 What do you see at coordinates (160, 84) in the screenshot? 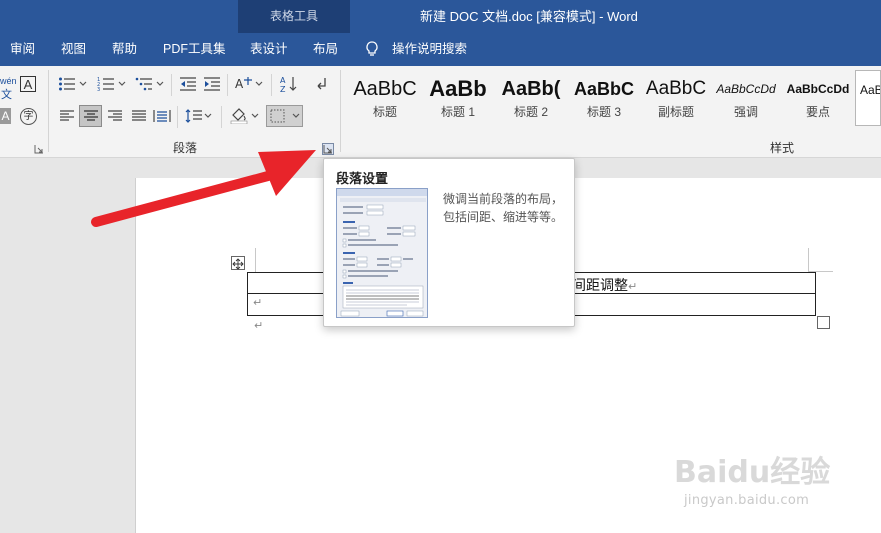
I see `multilevel-dropdown-icon` at bounding box center [160, 84].